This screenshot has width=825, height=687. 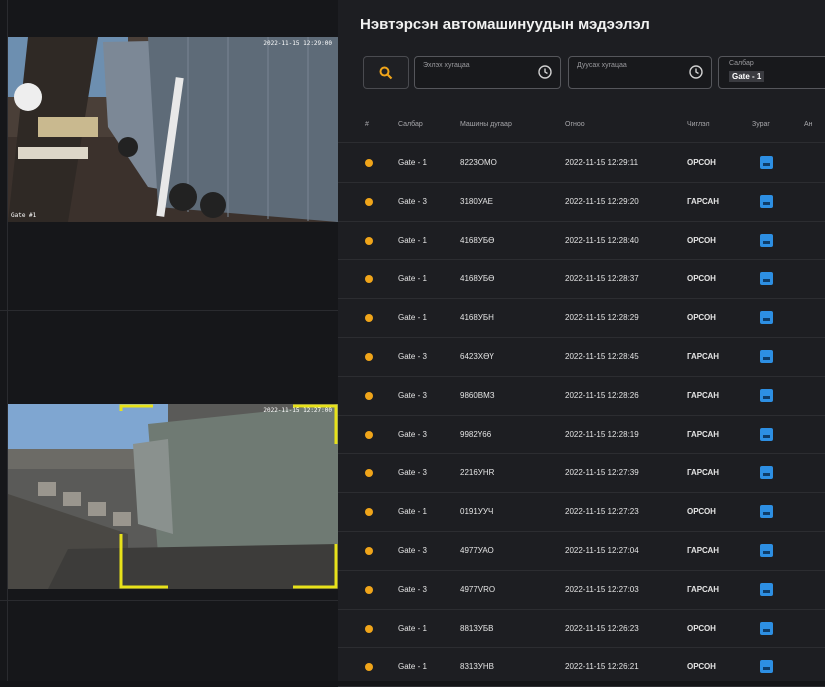 I want to click on camera-label: Gate #1, so click(x=24, y=215).